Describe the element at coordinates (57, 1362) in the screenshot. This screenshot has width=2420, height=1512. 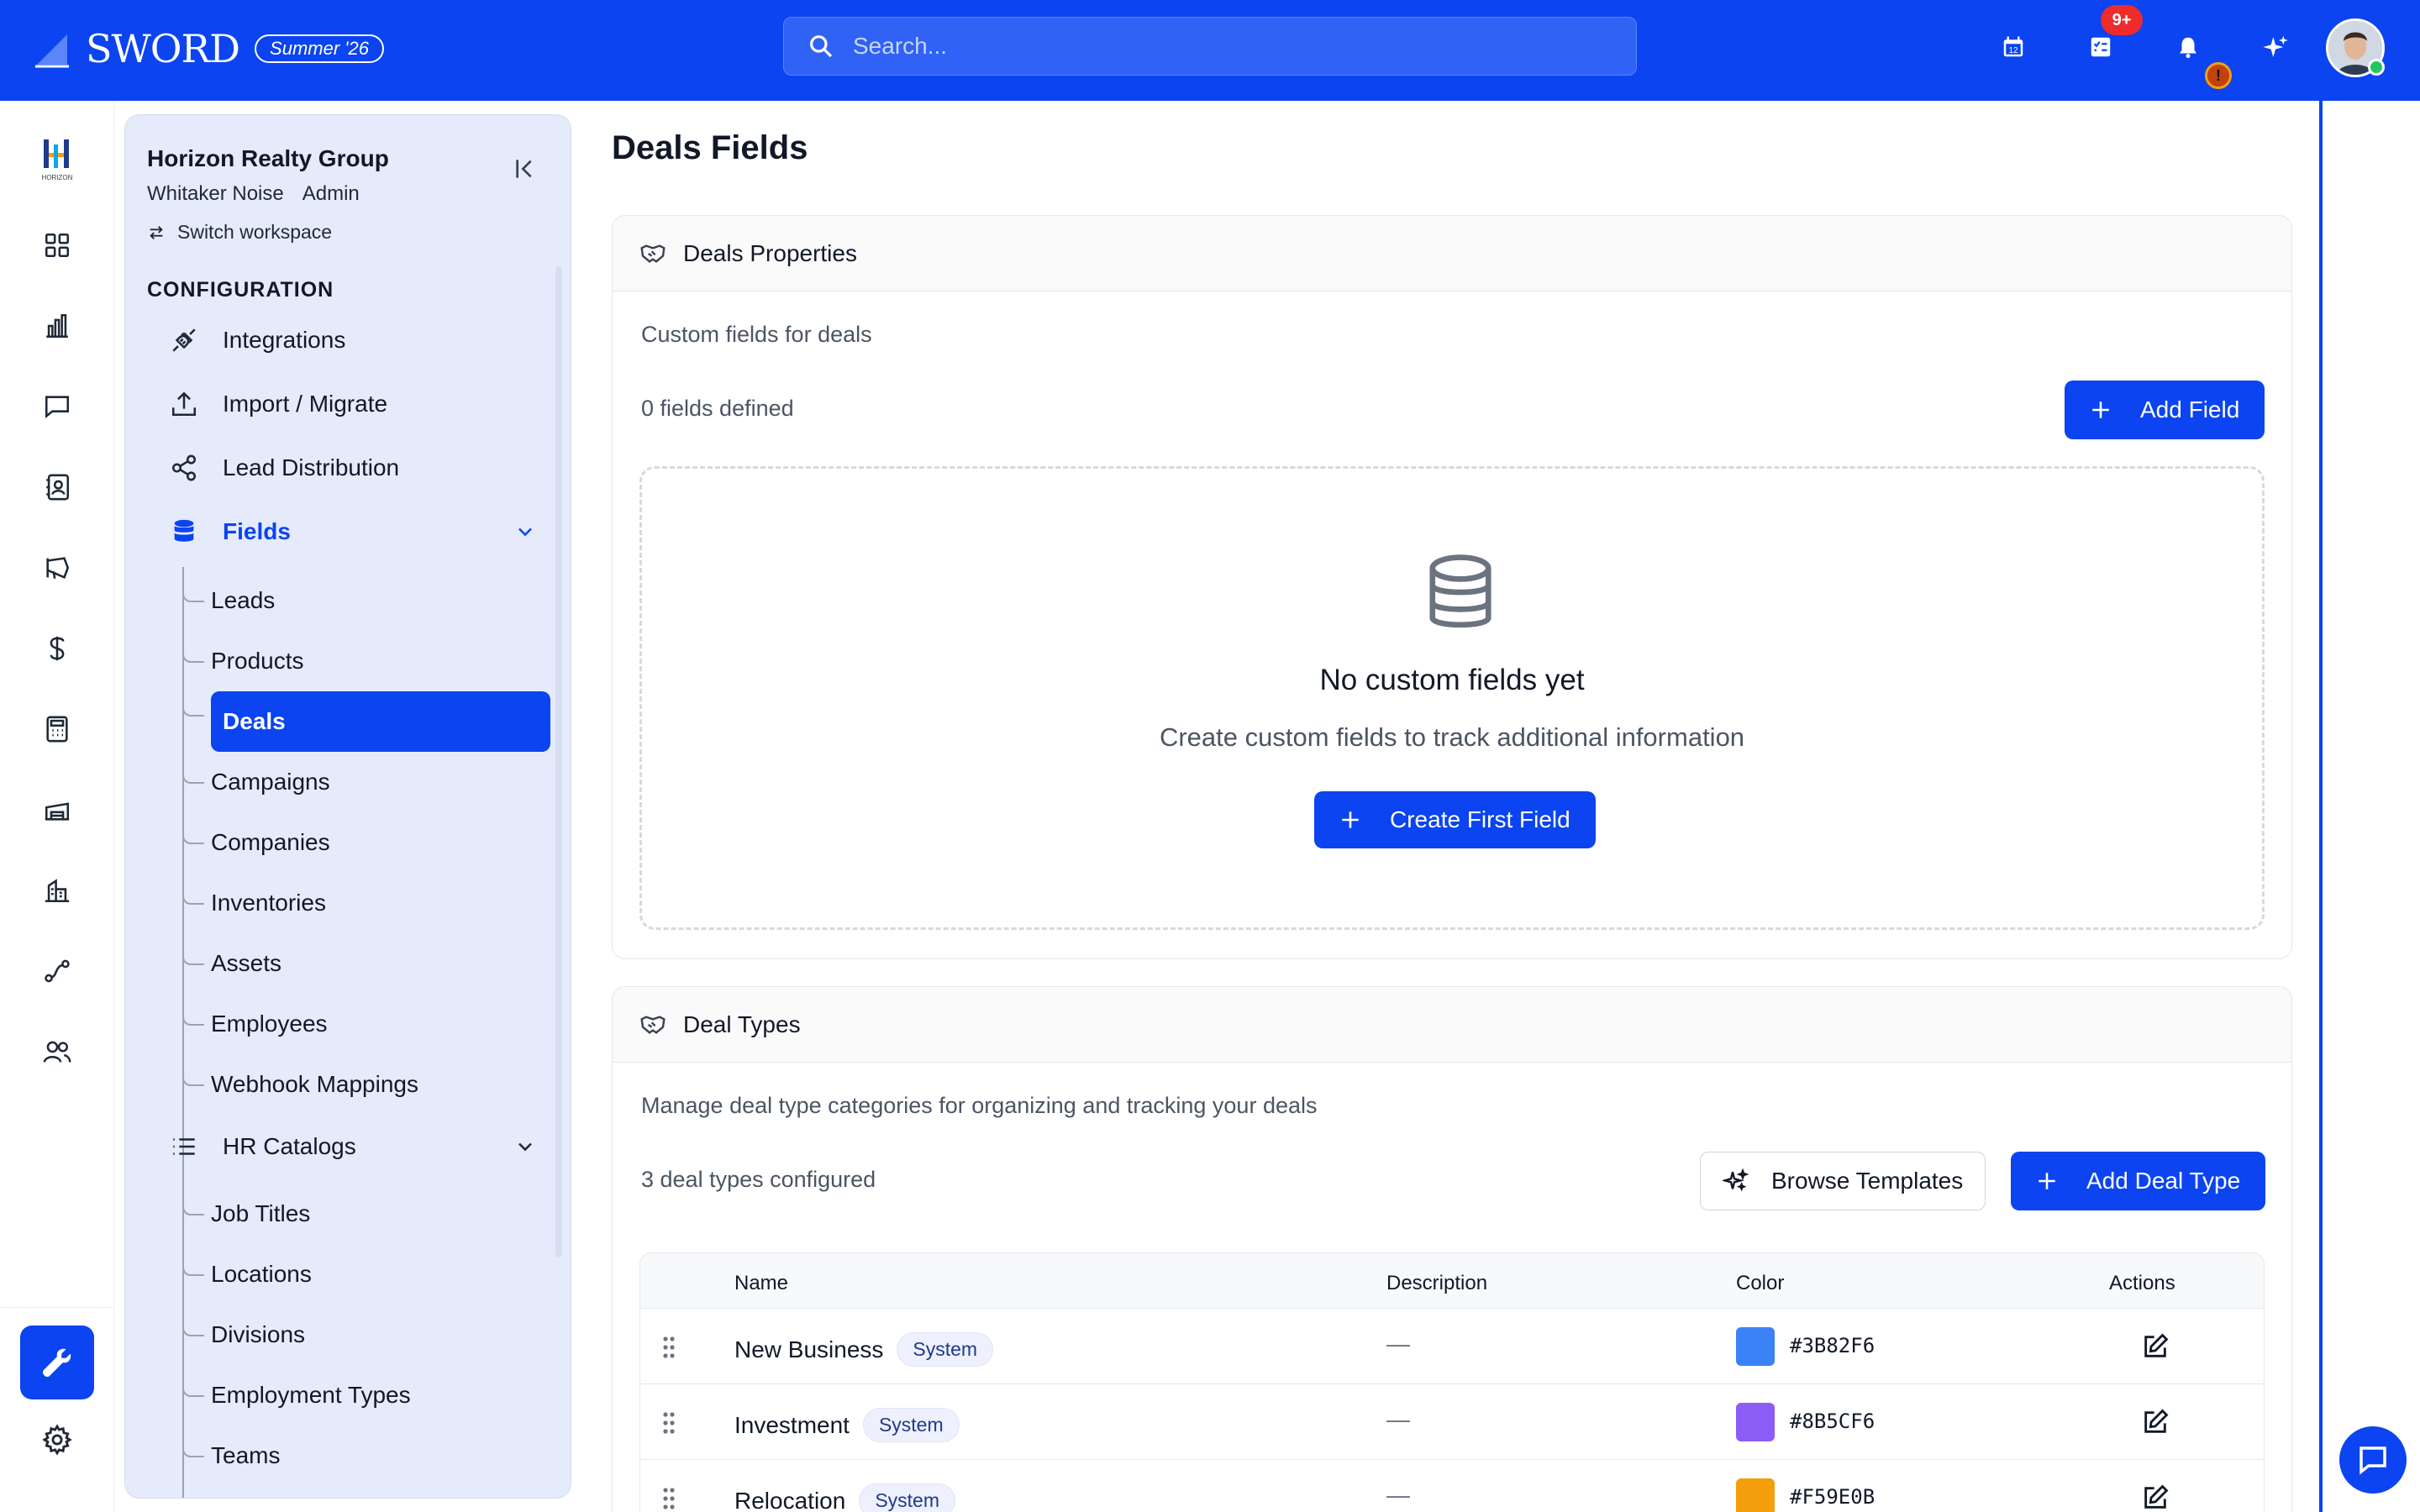
I see `rail-settings-tools` at that location.